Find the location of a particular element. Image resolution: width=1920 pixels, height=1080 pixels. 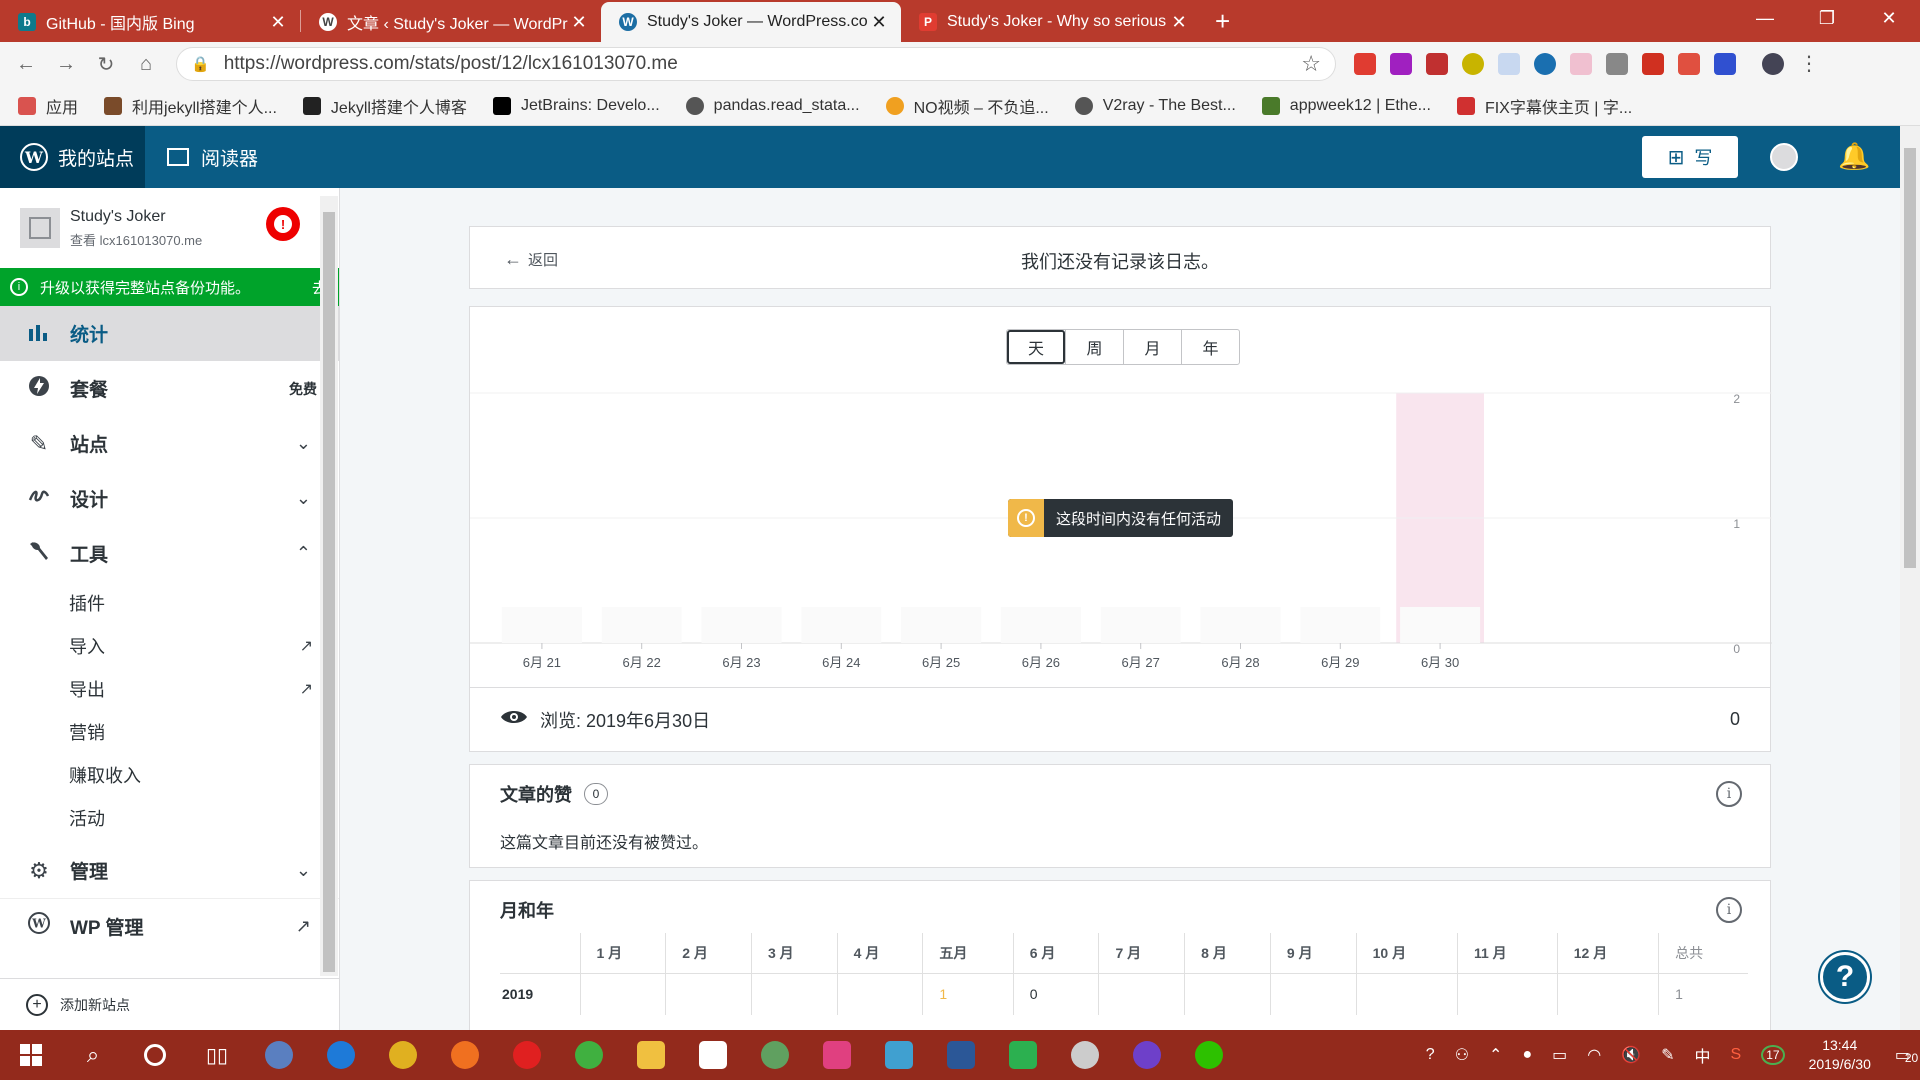

battery-icon: ▭ is located at coordinates (1559, 1055).